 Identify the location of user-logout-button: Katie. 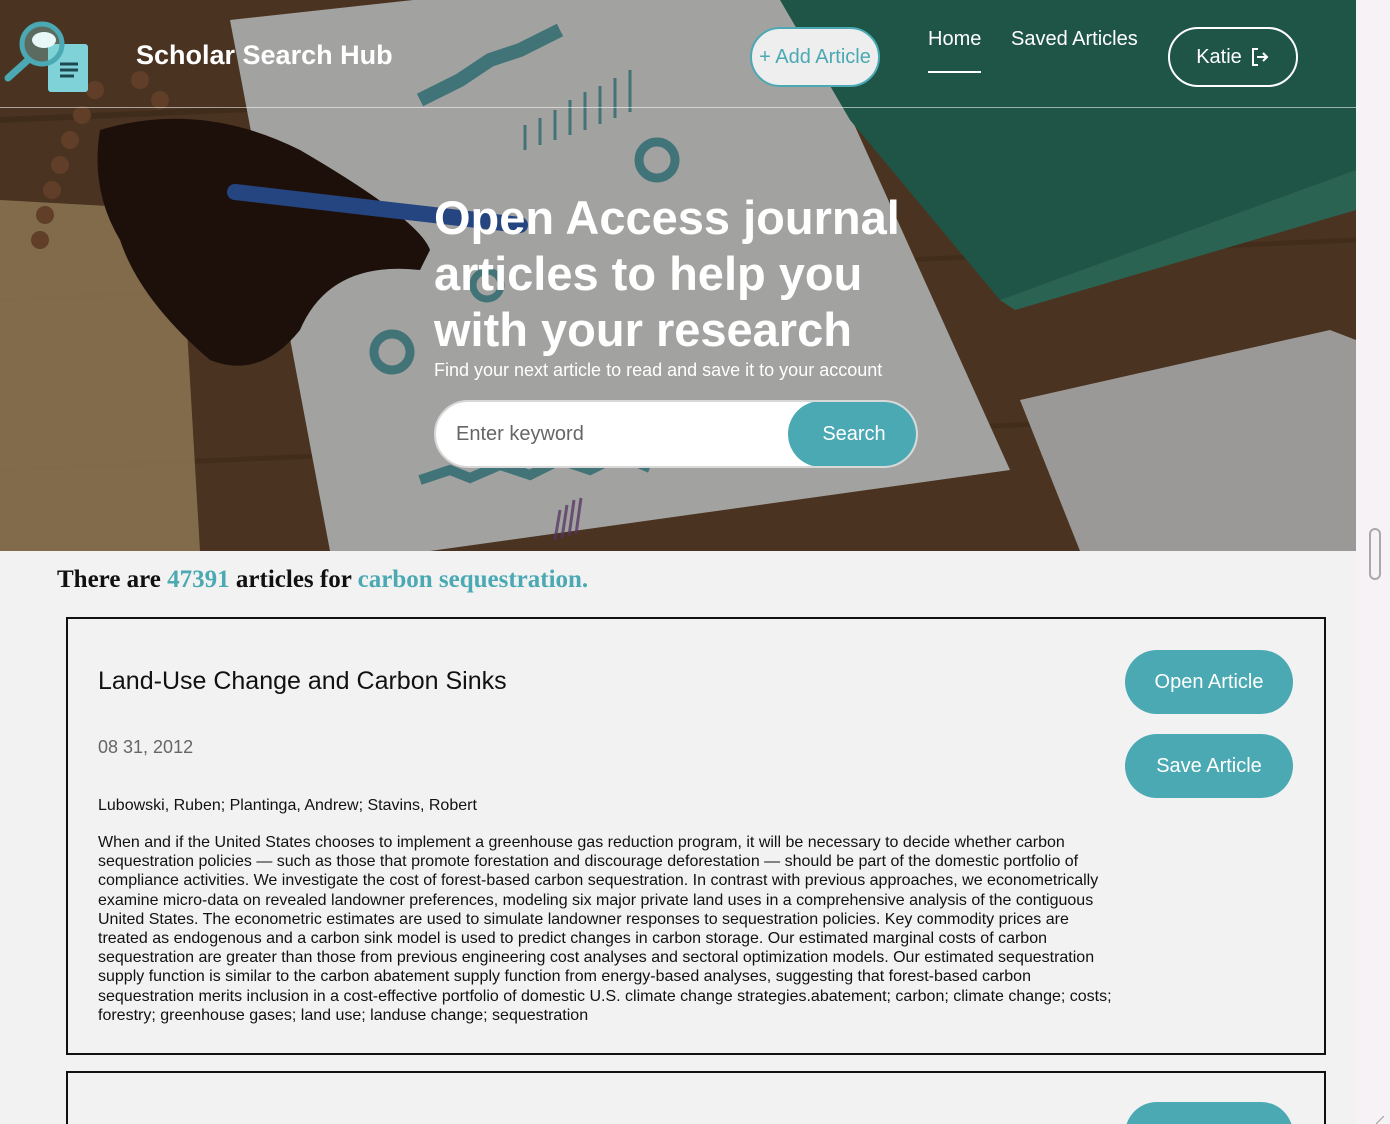
(1233, 57).